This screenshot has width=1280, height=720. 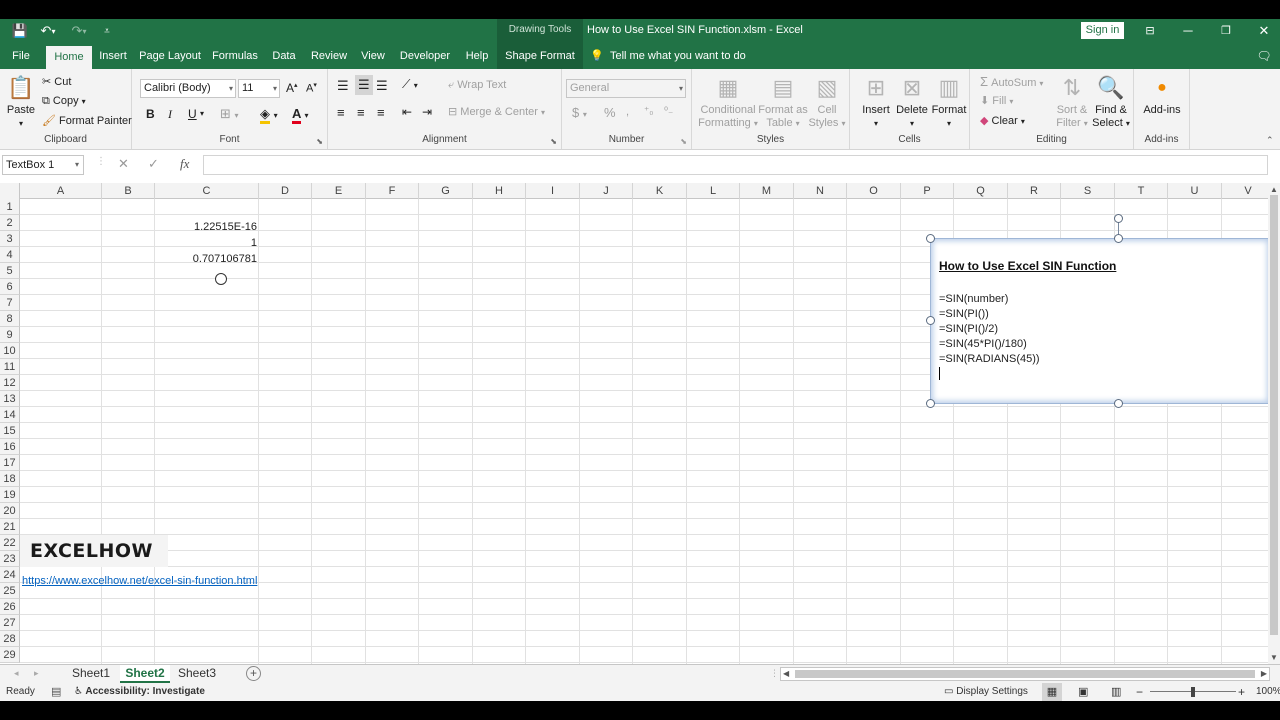 What do you see at coordinates (10, 367) in the screenshot?
I see `row-header-11: 11` at bounding box center [10, 367].